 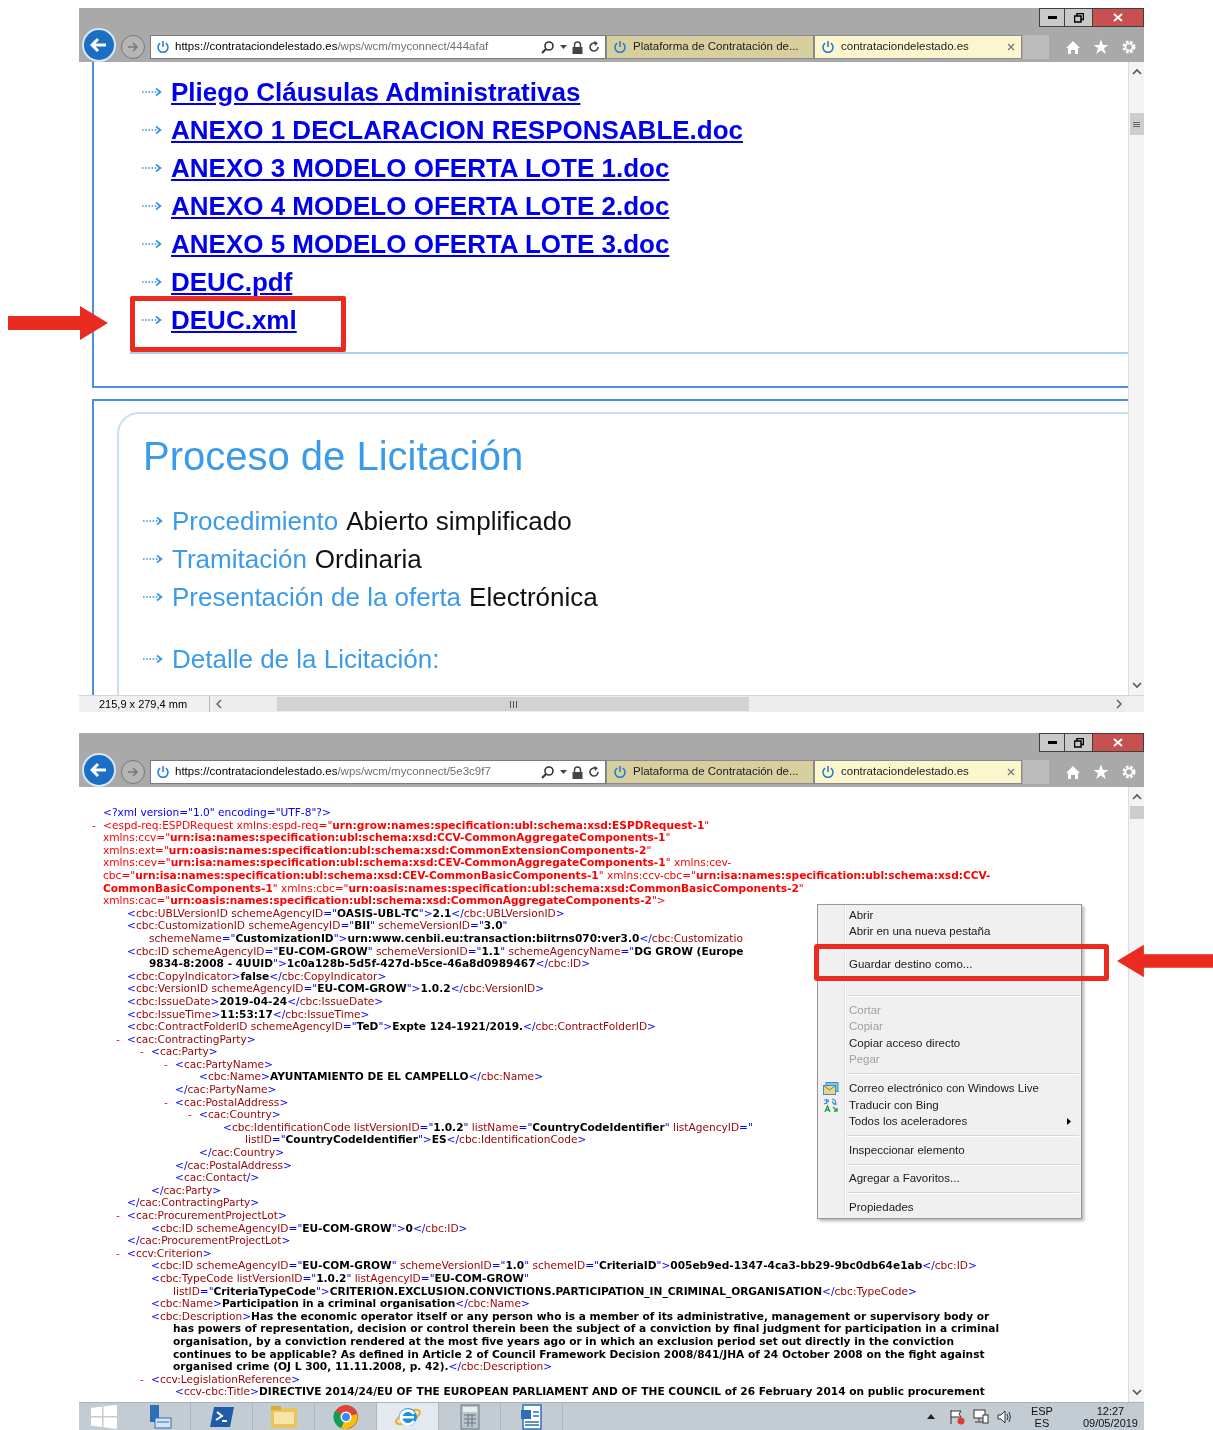 I want to click on menu-item: Todos los aceleradores, so click(x=949, y=1122).